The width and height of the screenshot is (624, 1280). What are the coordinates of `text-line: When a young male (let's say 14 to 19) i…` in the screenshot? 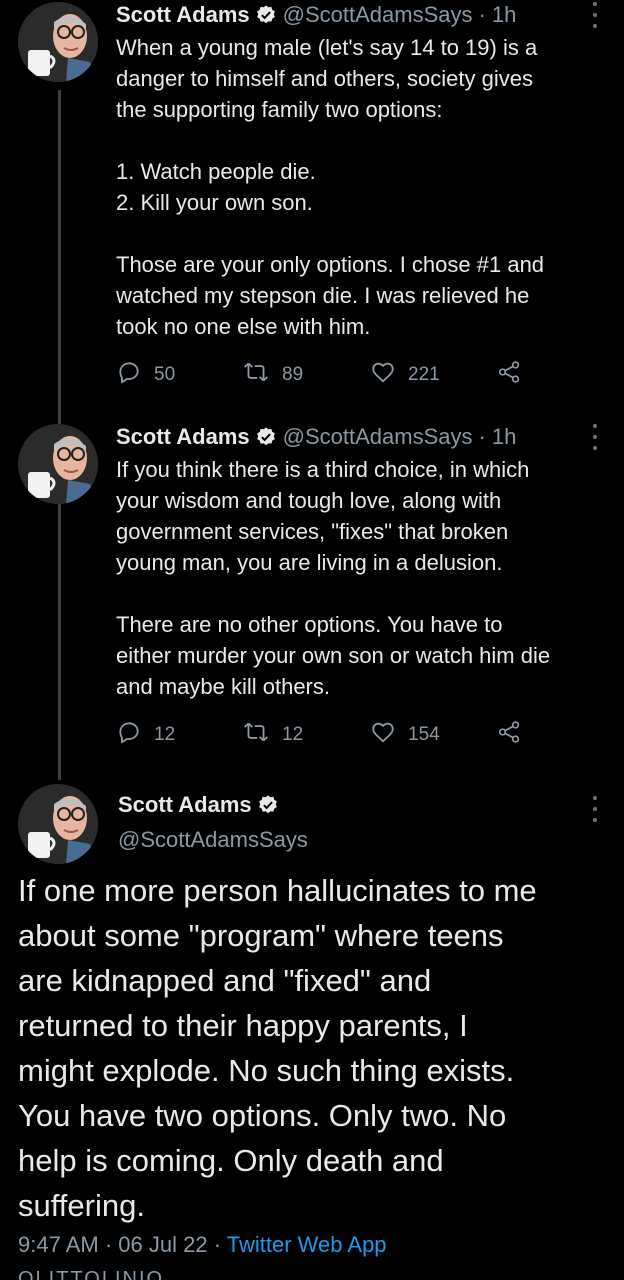 It's located at (327, 47).